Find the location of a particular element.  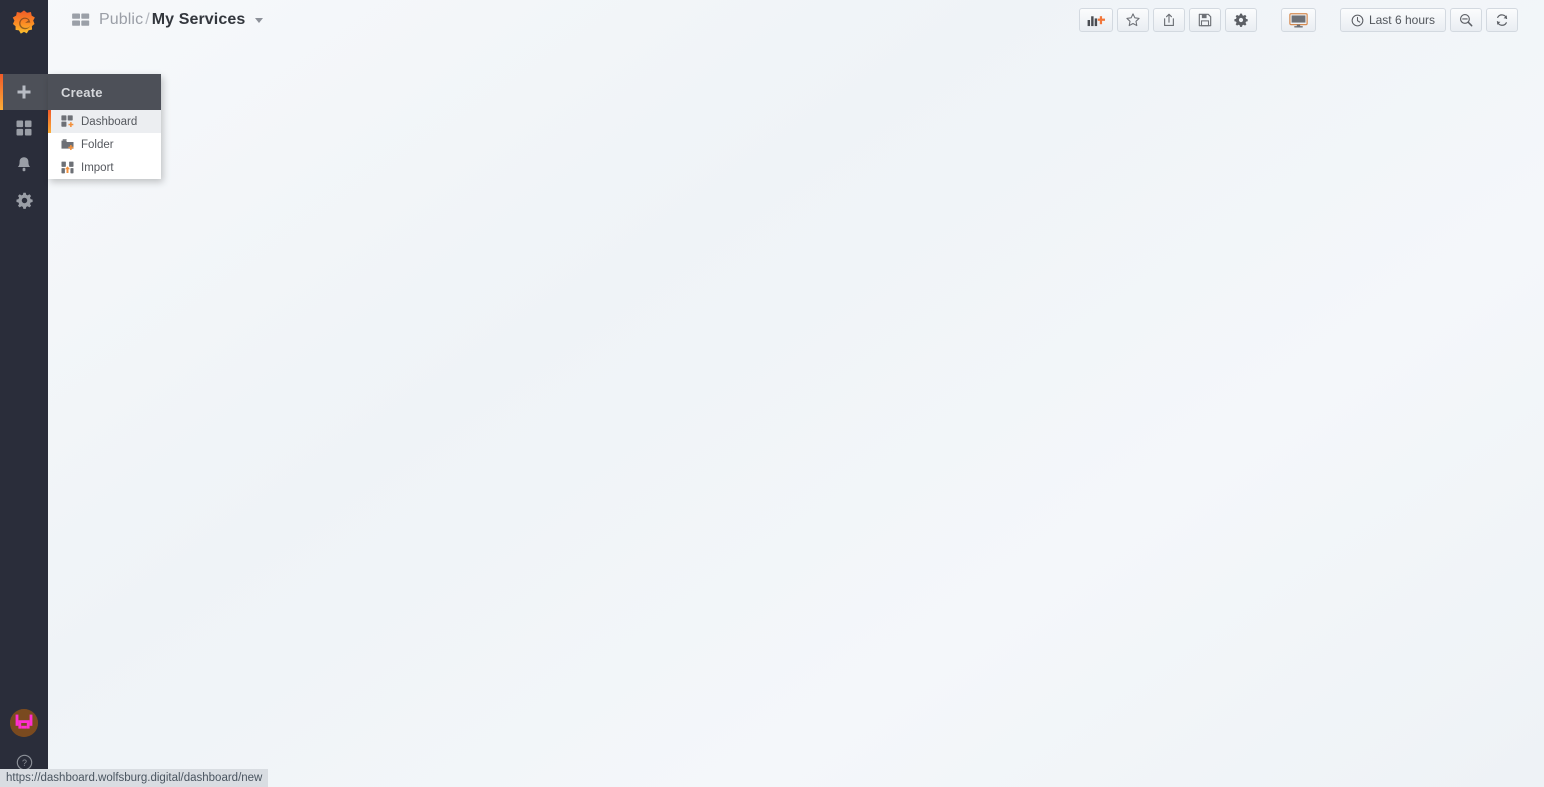

add-panel-icon is located at coordinates (1096, 21).